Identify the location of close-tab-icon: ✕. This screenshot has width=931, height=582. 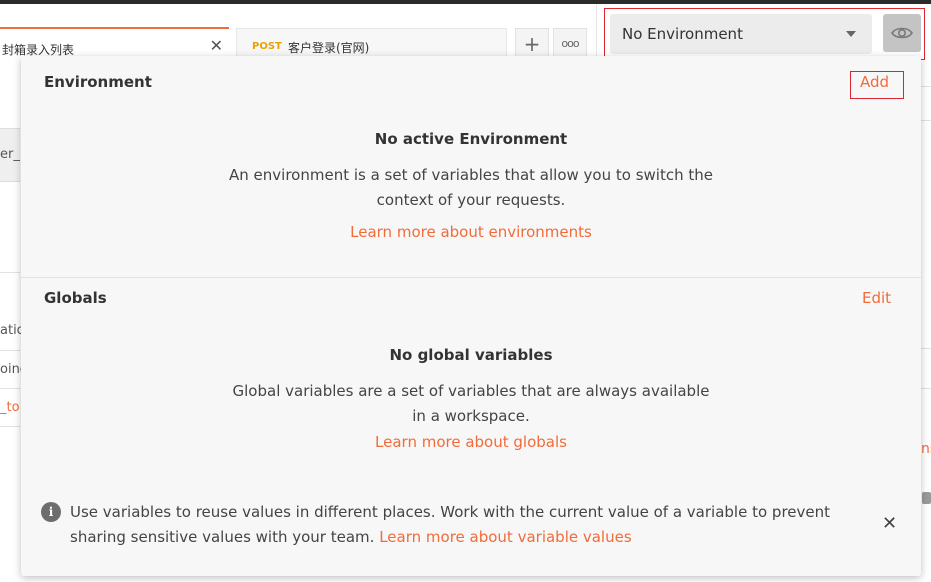
(216, 46).